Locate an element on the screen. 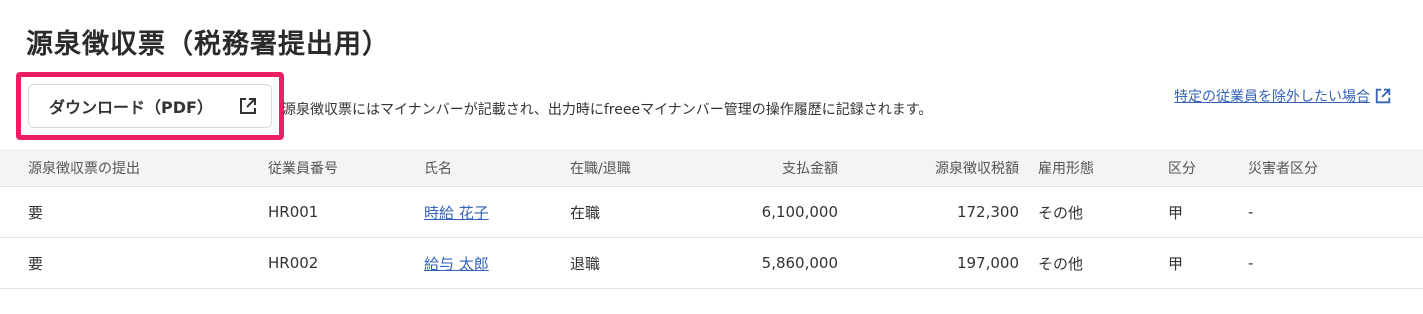 The height and width of the screenshot is (314, 1423). cell-payment: 5,860,000 is located at coordinates (799, 263).